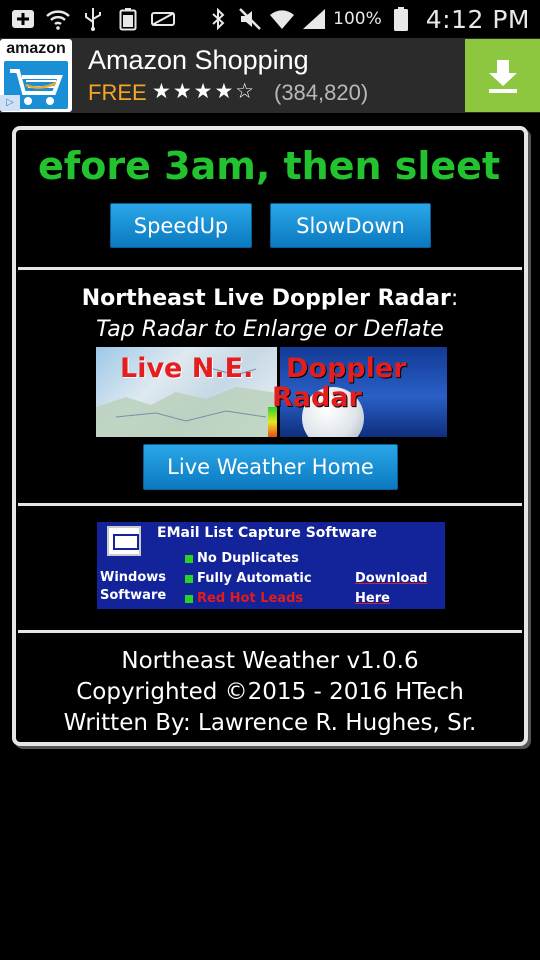 Image resolution: width=540 pixels, height=960 pixels. I want to click on radar-image-text-3: Radar, so click(317, 397).